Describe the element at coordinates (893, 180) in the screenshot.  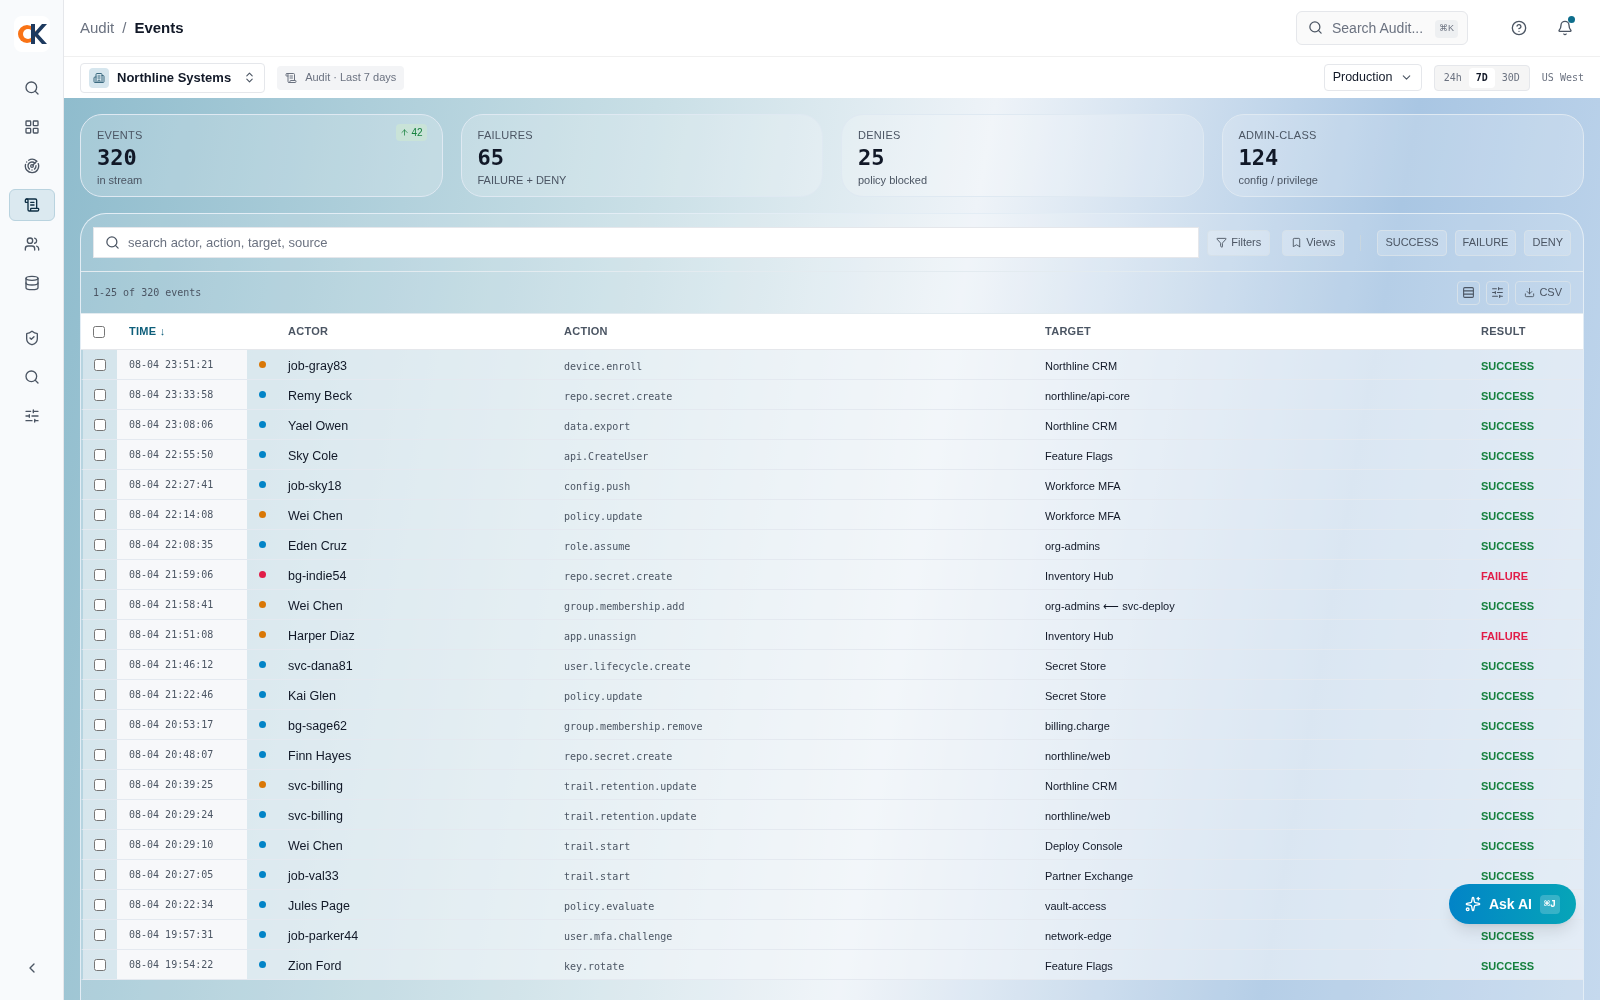
I see `stat-caption: policy blocked` at that location.